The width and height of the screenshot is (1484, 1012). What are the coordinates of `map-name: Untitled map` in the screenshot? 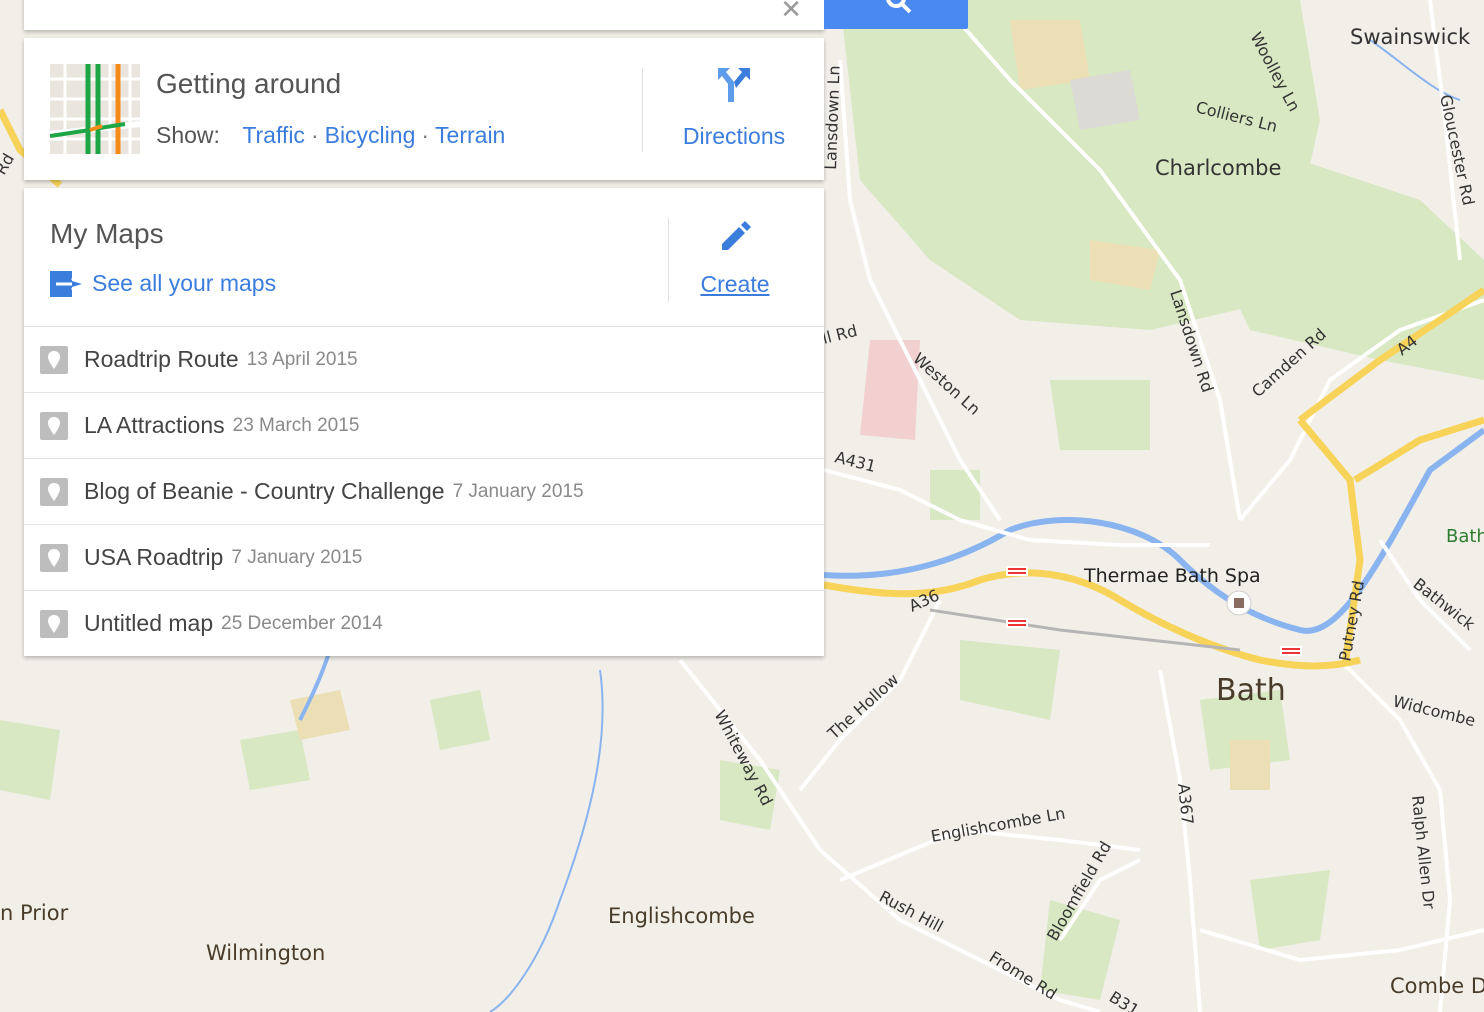 It's located at (149, 623).